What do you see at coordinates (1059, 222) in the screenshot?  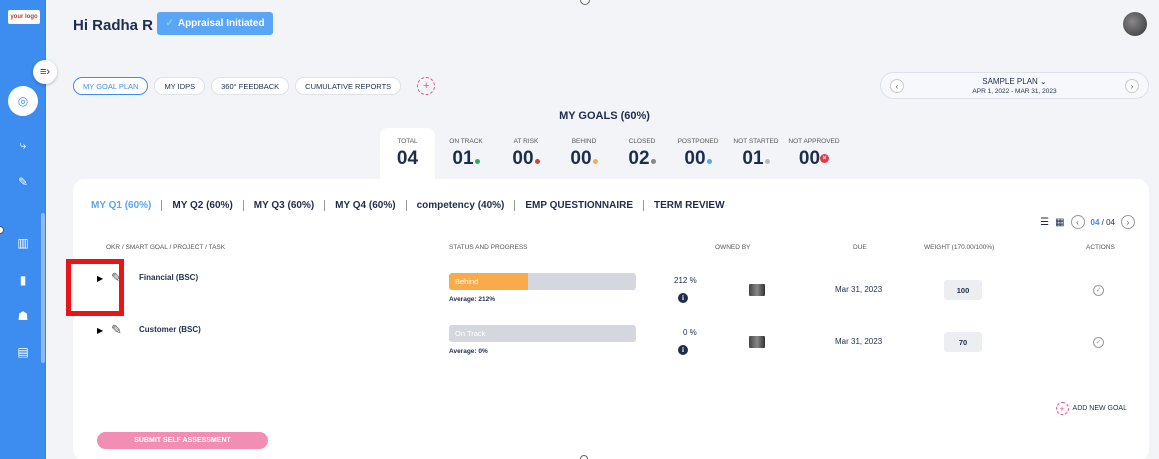 I see `grid-view-icon: ▦` at bounding box center [1059, 222].